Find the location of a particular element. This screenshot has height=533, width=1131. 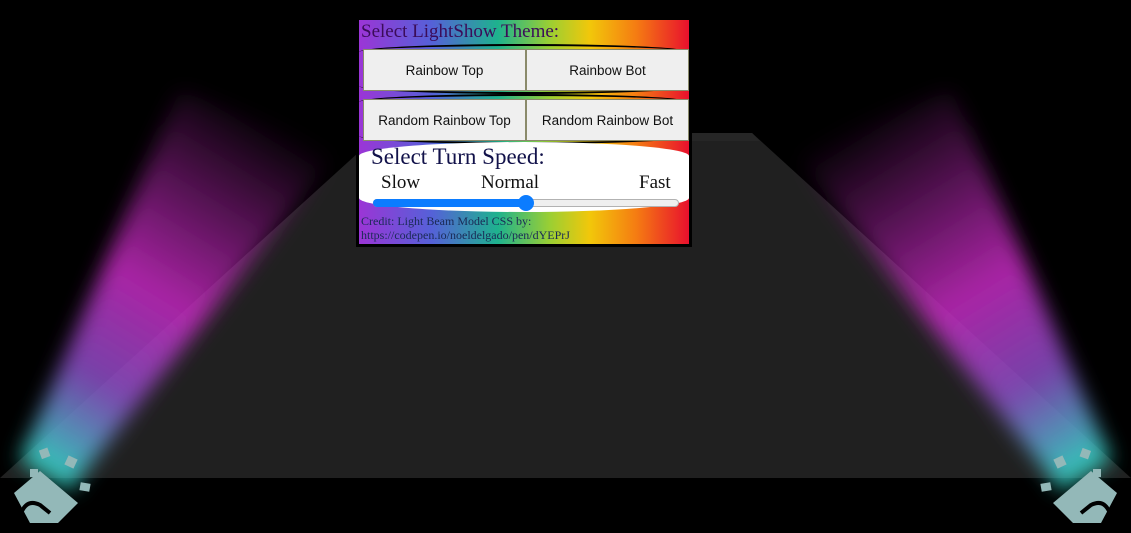

turn-speed-section: Select Turn Speed: Slow Normal Fast is located at coordinates (524, 177).